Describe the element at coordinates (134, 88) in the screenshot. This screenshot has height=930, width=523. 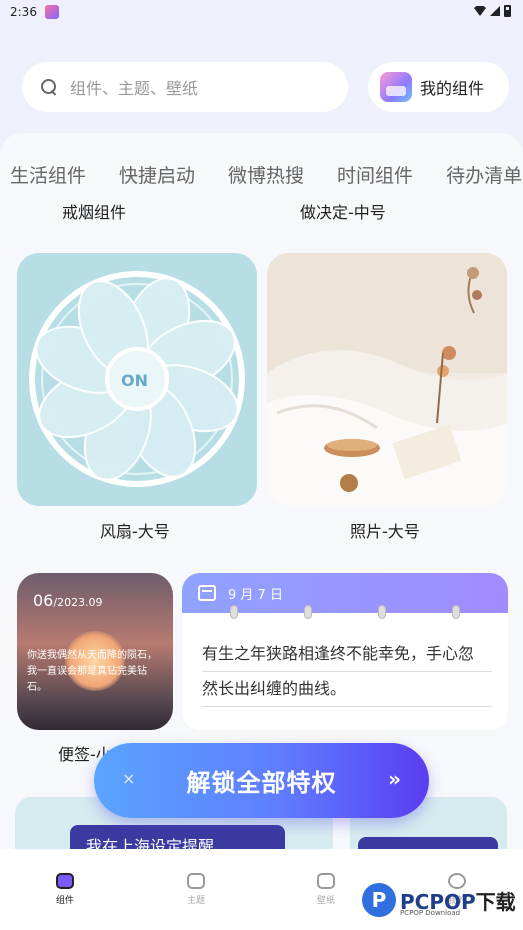
I see `search-placeholder: 组件、主题、壁纸` at that location.